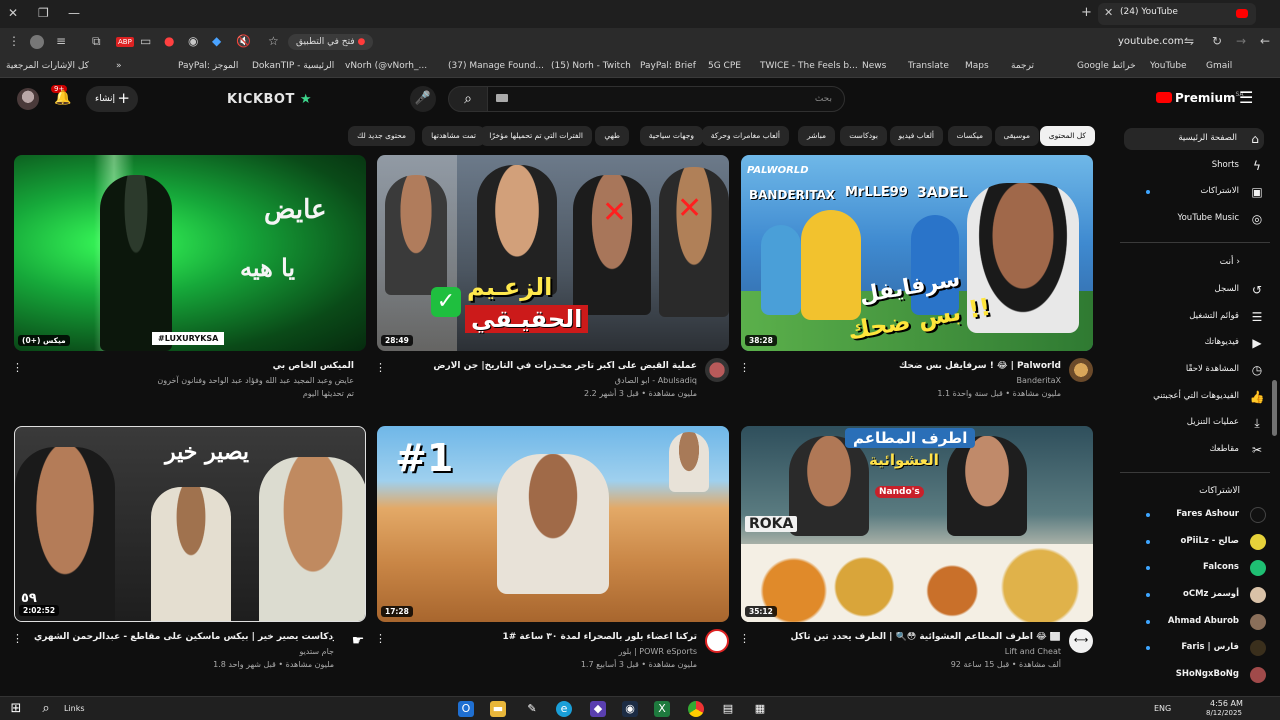  Describe the element at coordinates (74, 13) in the screenshot. I see `minimize-window-icon: —` at that location.